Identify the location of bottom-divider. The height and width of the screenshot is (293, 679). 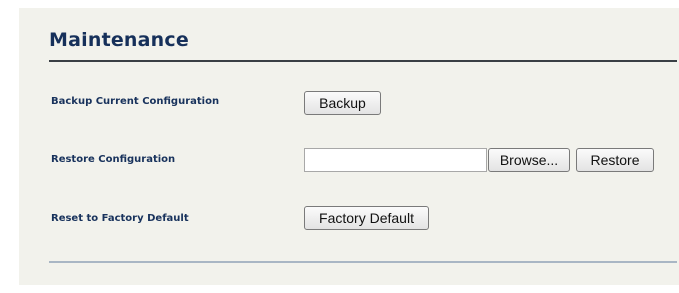
(363, 262).